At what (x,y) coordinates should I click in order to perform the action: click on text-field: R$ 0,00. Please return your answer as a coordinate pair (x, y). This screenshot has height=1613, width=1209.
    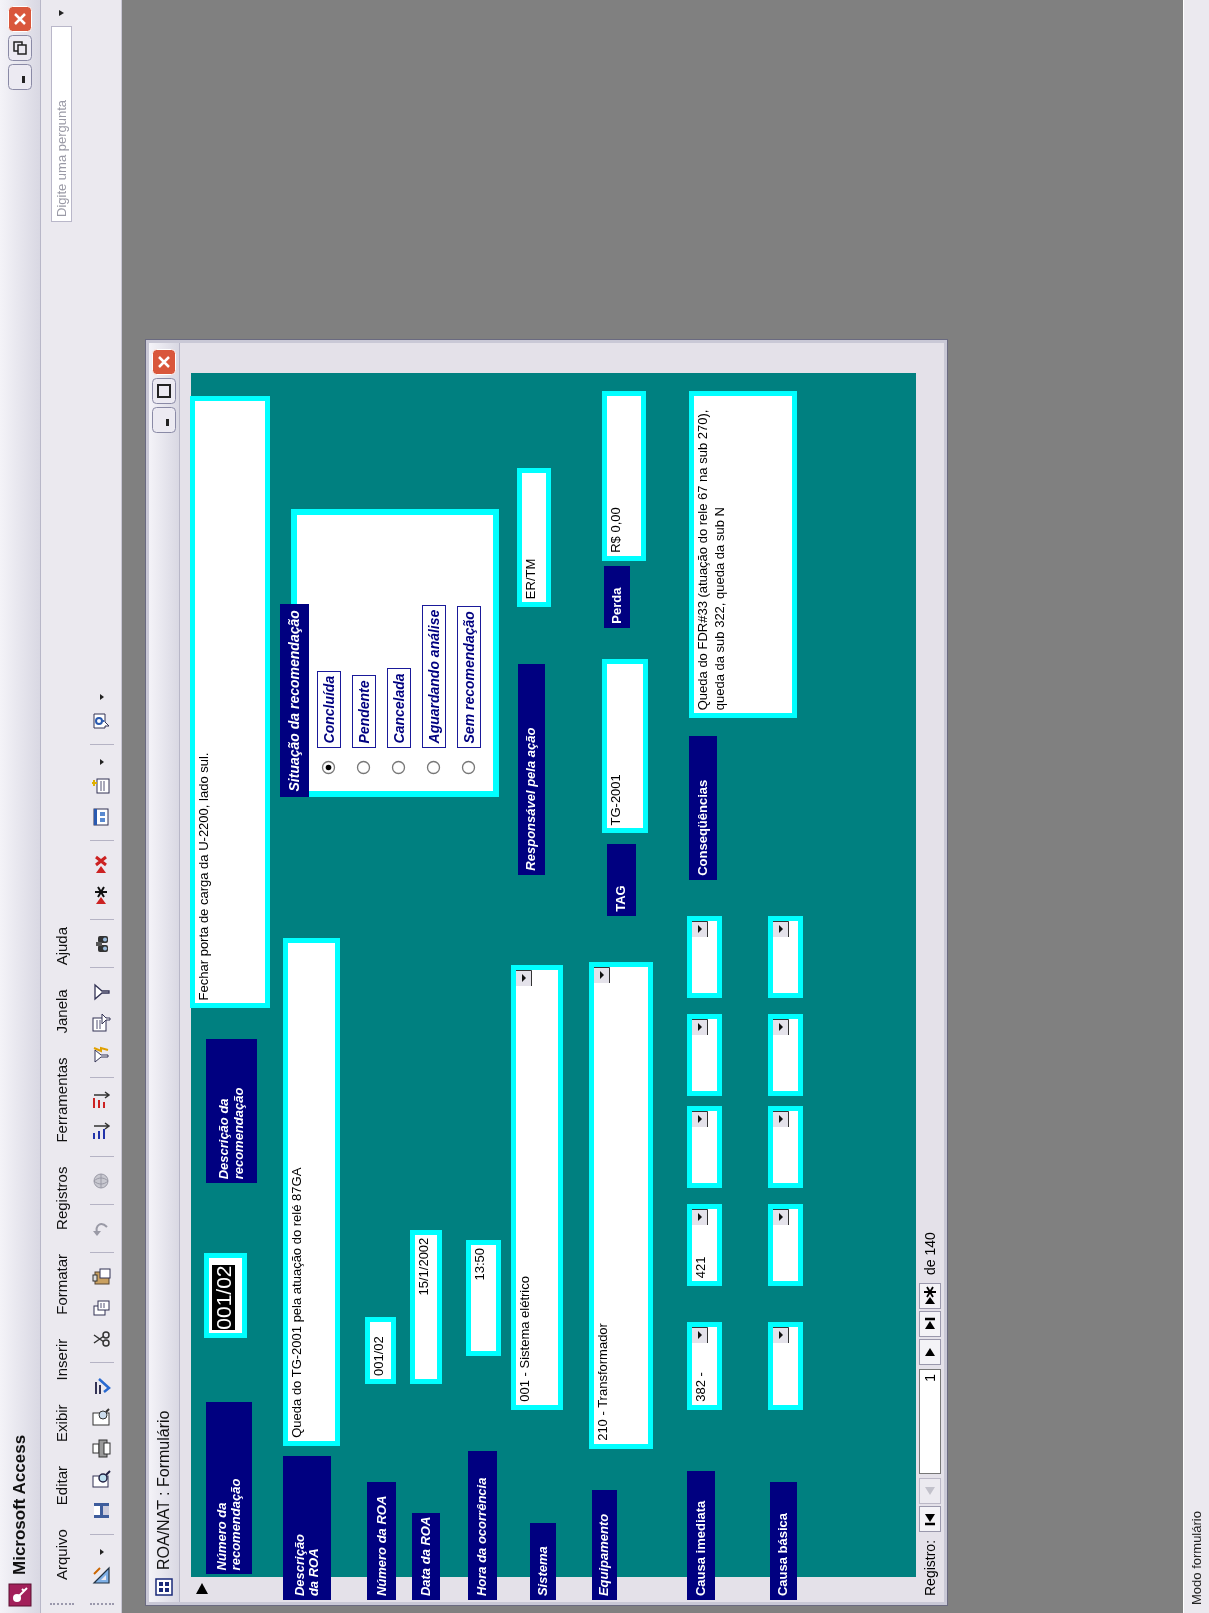
    Looking at the image, I should click on (624, 476).